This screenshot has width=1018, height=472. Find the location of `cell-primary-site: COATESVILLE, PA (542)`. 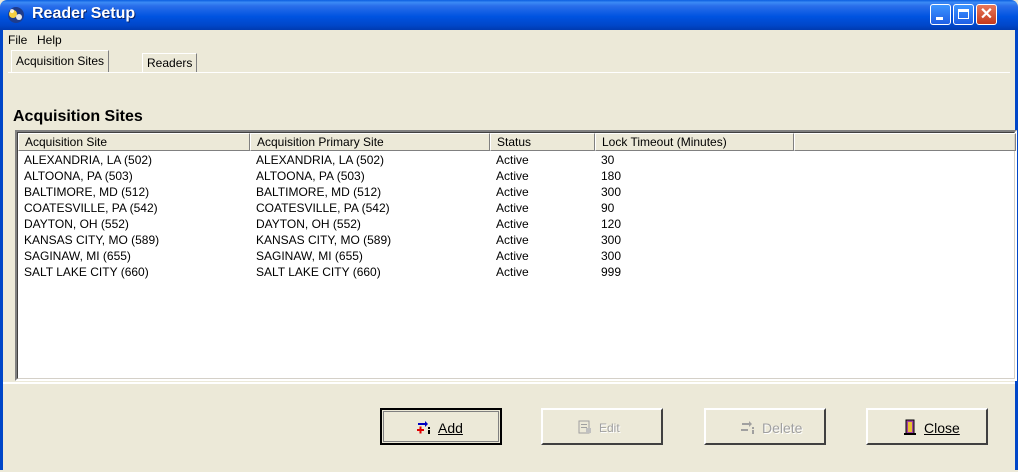

cell-primary-site: COATESVILLE, PA (542) is located at coordinates (323, 208).